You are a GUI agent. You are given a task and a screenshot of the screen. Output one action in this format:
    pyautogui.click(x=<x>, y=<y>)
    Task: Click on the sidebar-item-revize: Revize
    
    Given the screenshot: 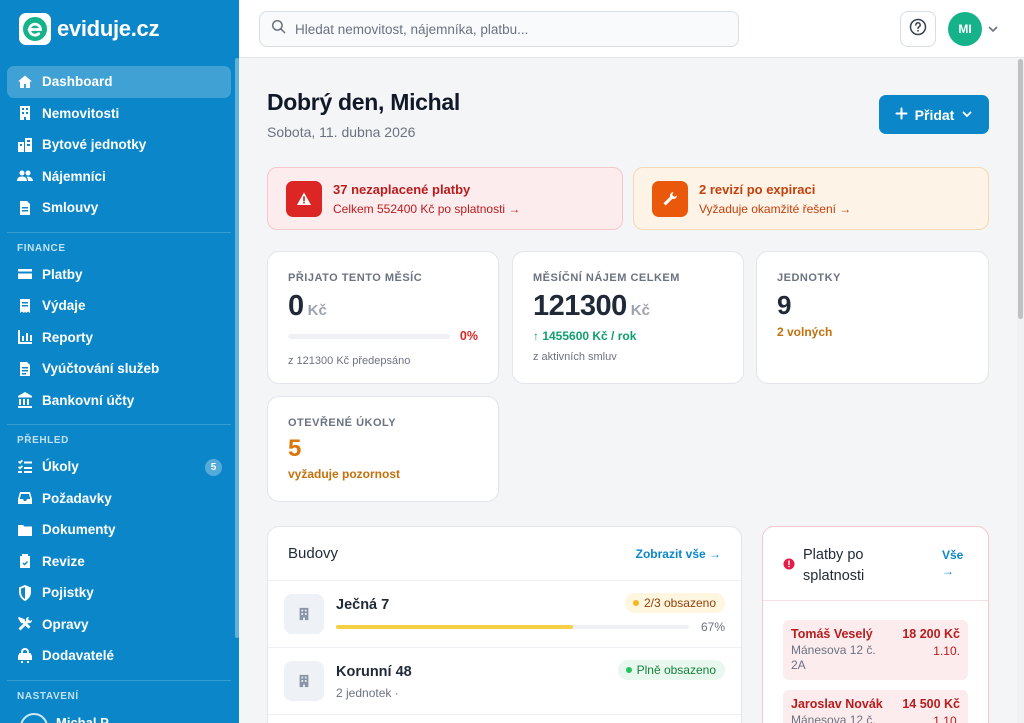 What is the action you would take?
    pyautogui.click(x=119, y=562)
    